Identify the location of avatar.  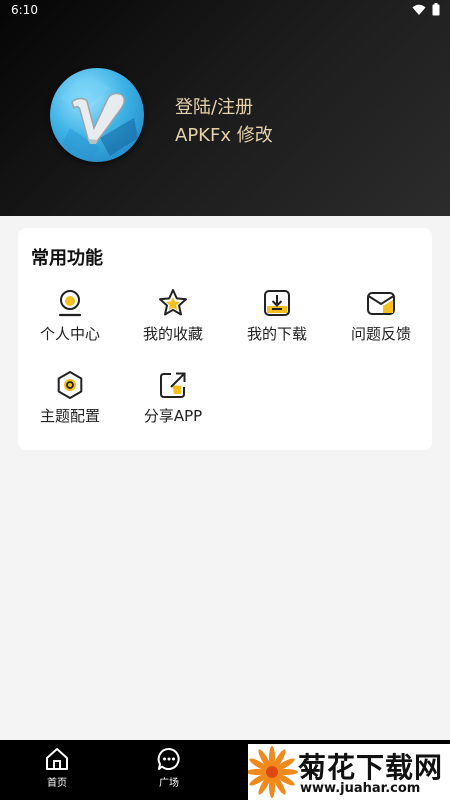
(97, 115).